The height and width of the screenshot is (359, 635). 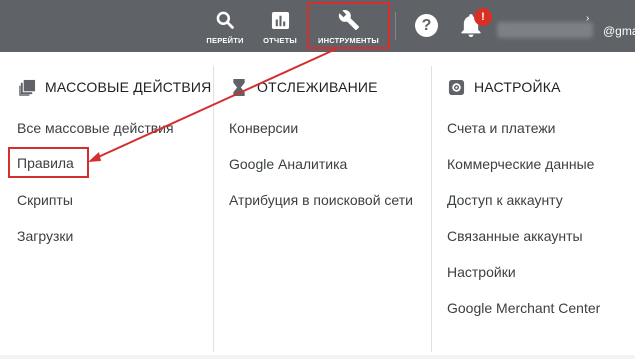 What do you see at coordinates (505, 200) in the screenshot?
I see `menu-item-account-access: Доступ к аккаунту` at bounding box center [505, 200].